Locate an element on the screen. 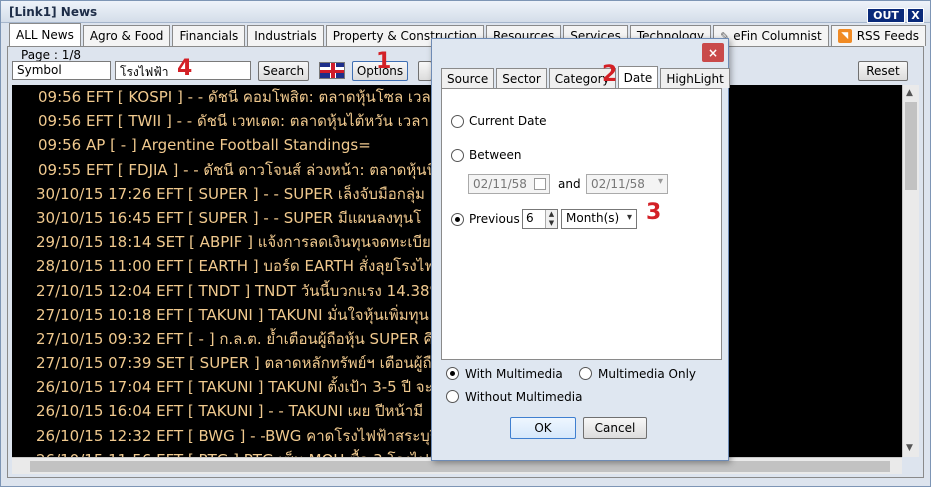  annotation-3: 3 is located at coordinates (654, 212).